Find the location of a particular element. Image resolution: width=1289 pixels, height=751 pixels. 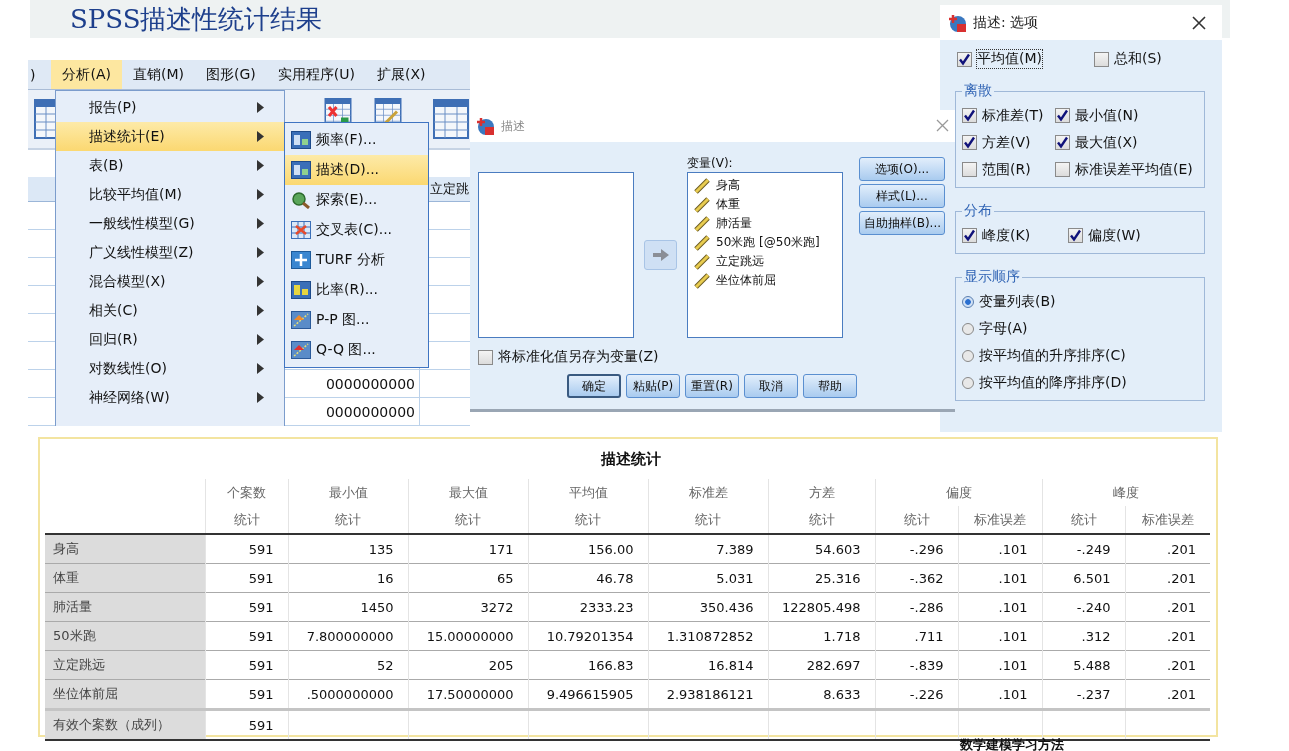

table-cell: .5000000000 is located at coordinates (348, 694).